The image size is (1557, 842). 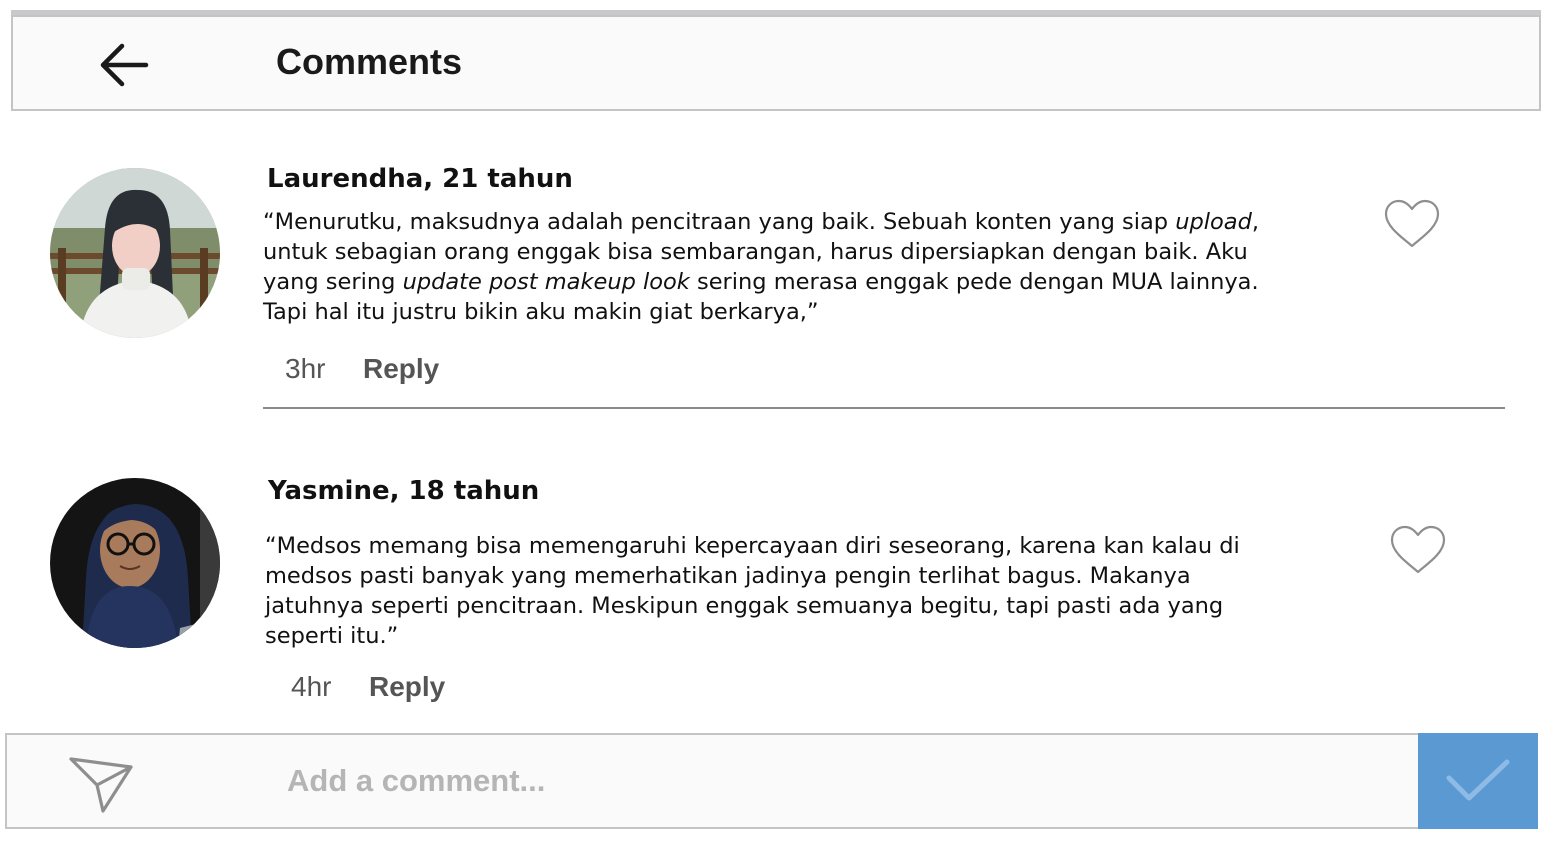 What do you see at coordinates (101, 785) in the screenshot?
I see `paper-plane-icon` at bounding box center [101, 785].